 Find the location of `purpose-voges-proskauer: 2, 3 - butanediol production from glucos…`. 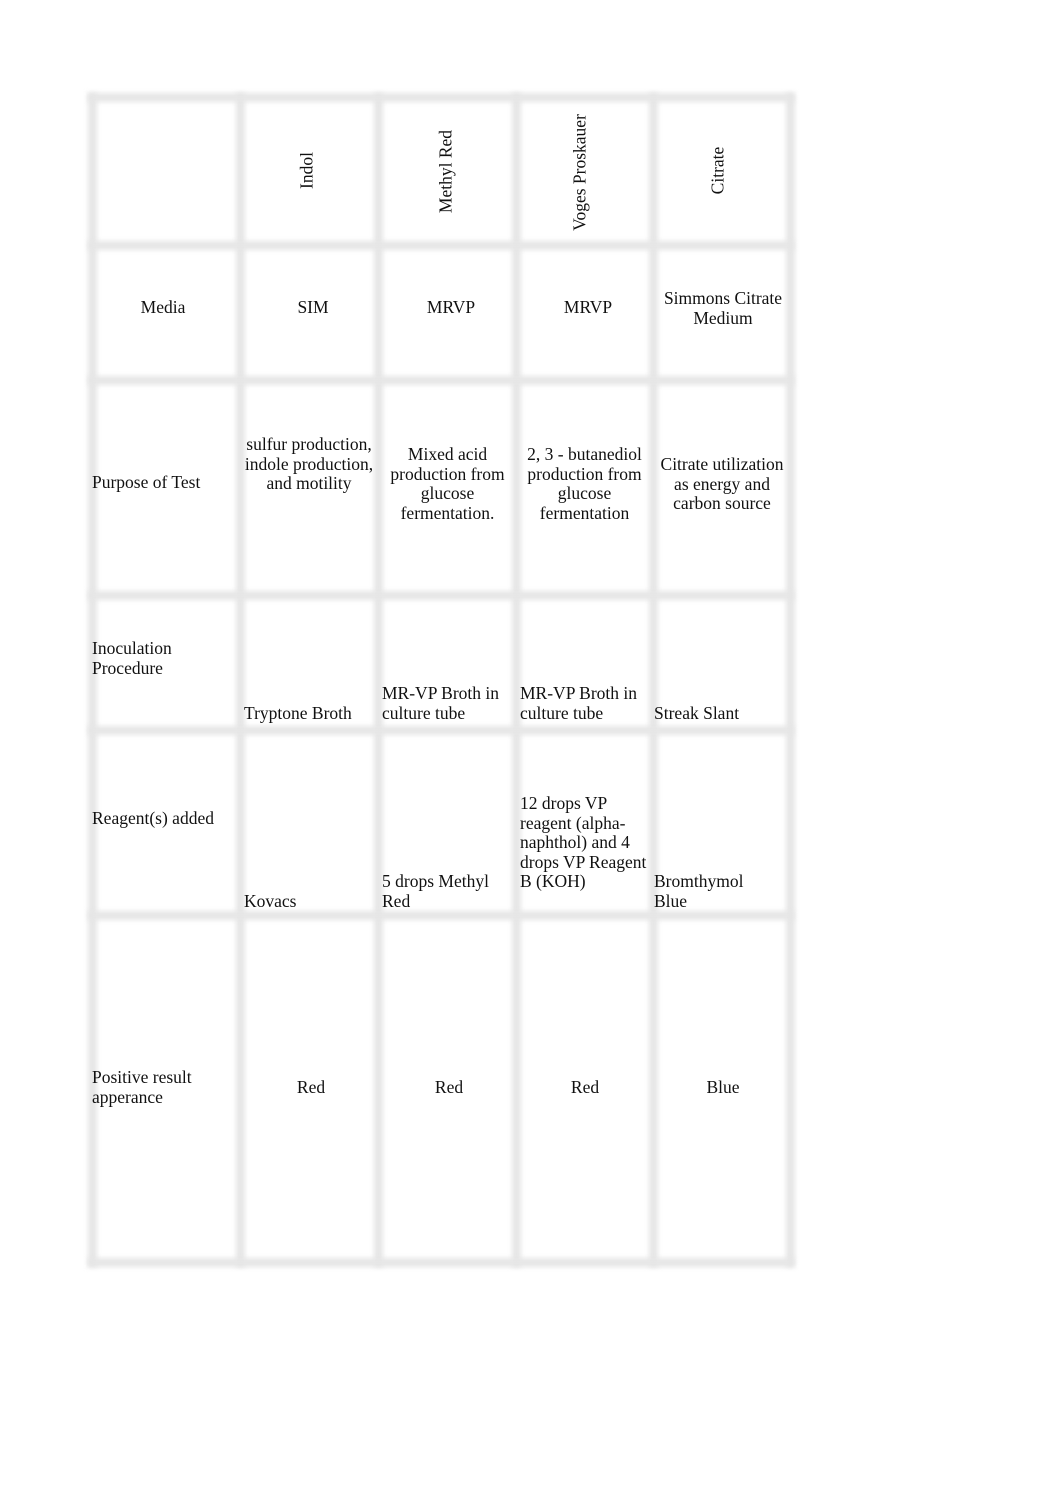

purpose-voges-proskauer: 2, 3 - butanediol production from glucos… is located at coordinates (584, 483).